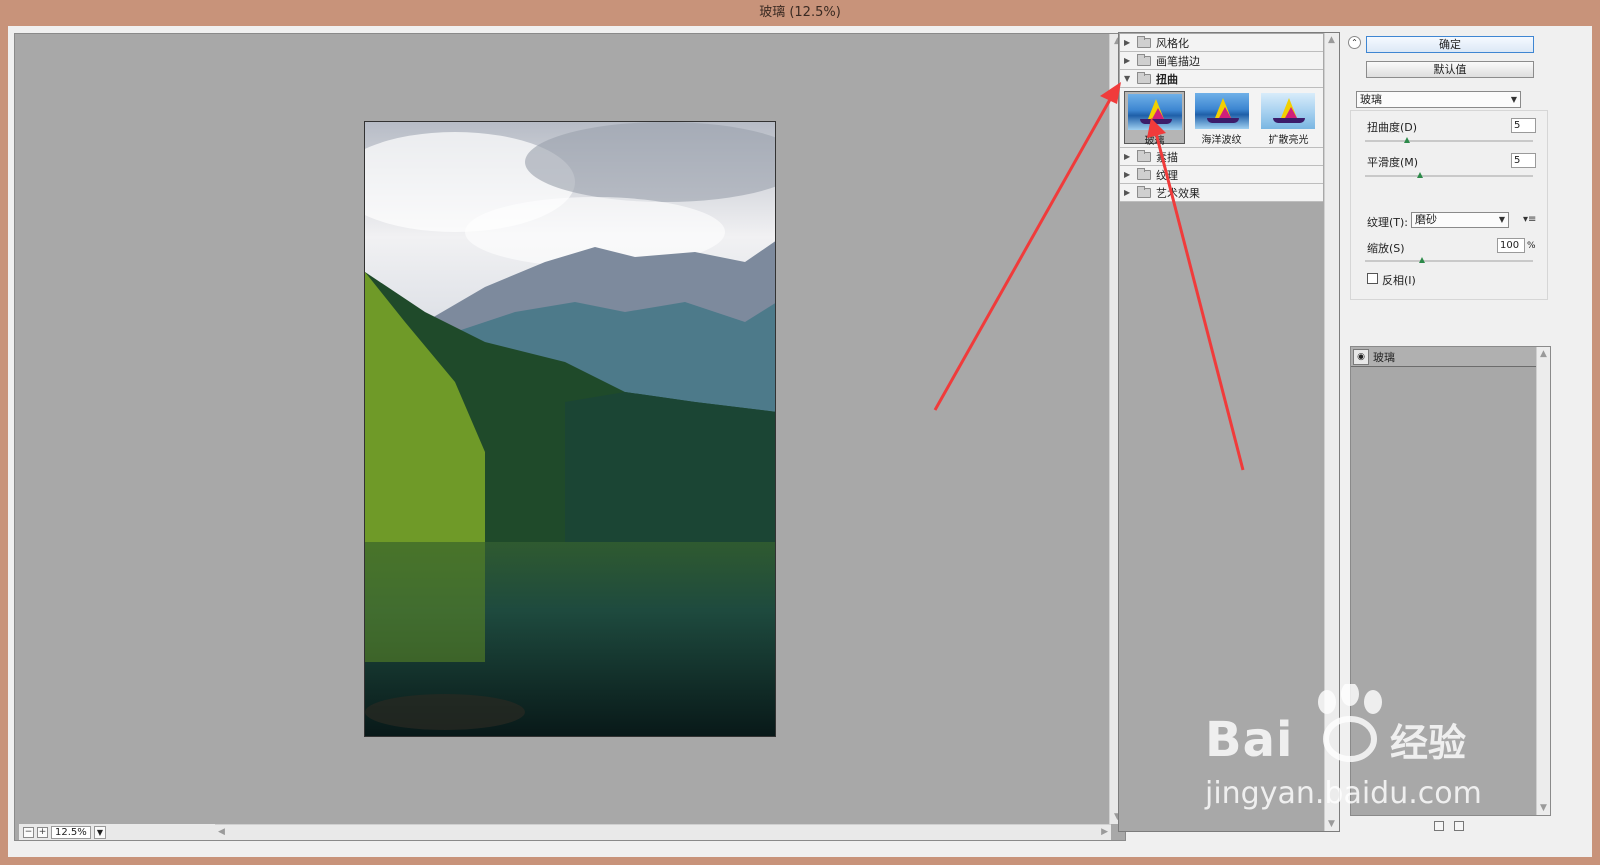 The height and width of the screenshot is (865, 1600). I want to click on thumb-label: 海洋波纹, so click(1221, 140).